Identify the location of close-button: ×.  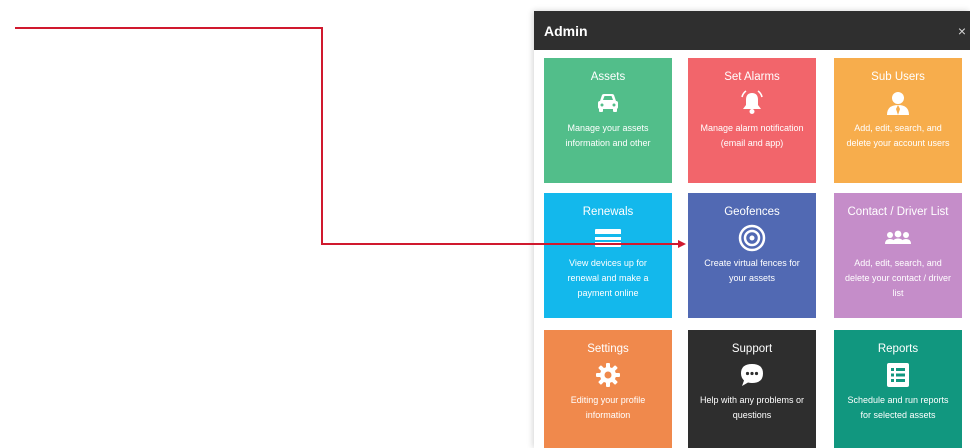
(961, 31).